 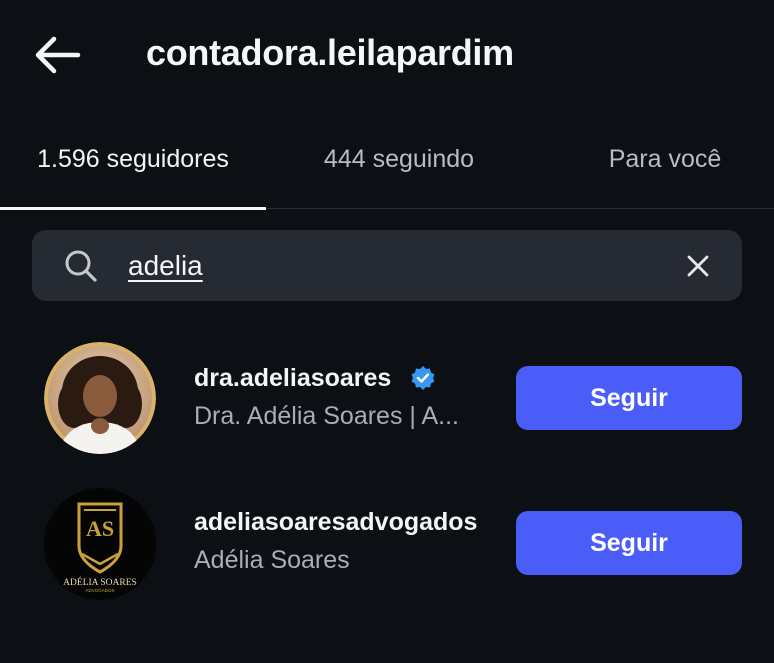 What do you see at coordinates (336, 522) in the screenshot?
I see `username: adeliasoaresadvogados` at bounding box center [336, 522].